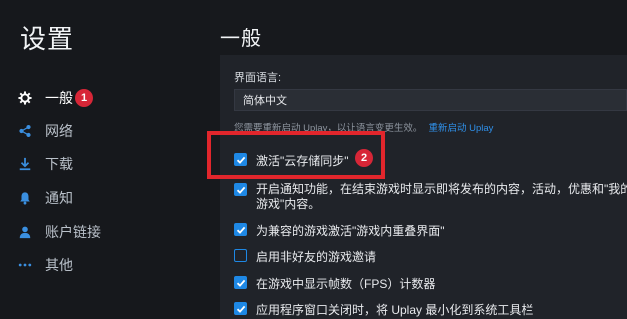  I want to click on option-notifications: 开启通知功能，在结束游戏时显示即将发布的内容，活动，优惠和"我的游戏"内容。, so click(430, 197).